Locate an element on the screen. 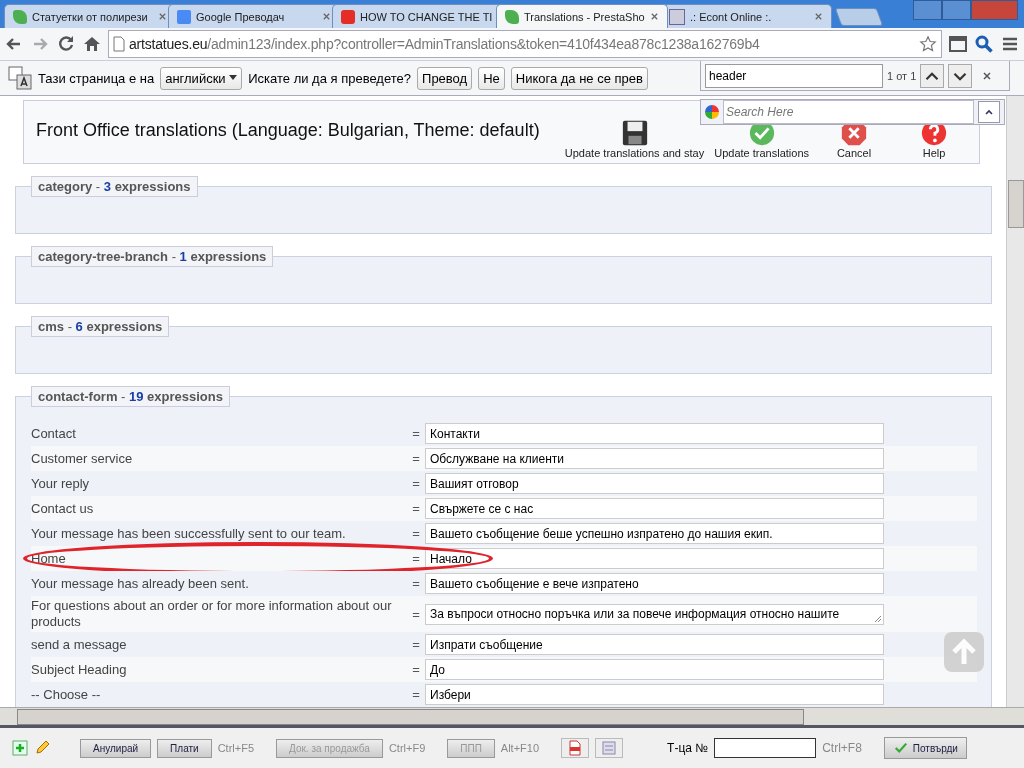  translation-field: Вашият отговор is located at coordinates (654, 483).